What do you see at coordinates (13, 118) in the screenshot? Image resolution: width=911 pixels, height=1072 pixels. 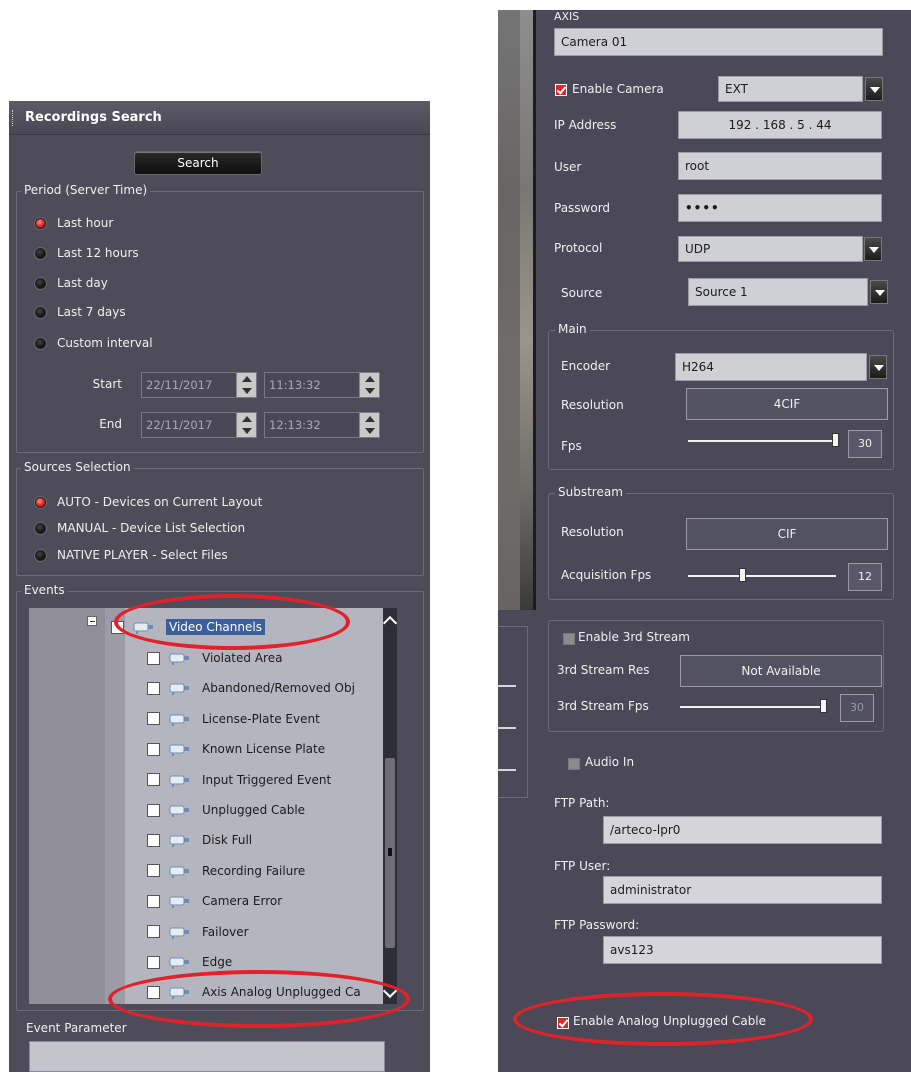 I see `drag-grip-icon` at bounding box center [13, 118].